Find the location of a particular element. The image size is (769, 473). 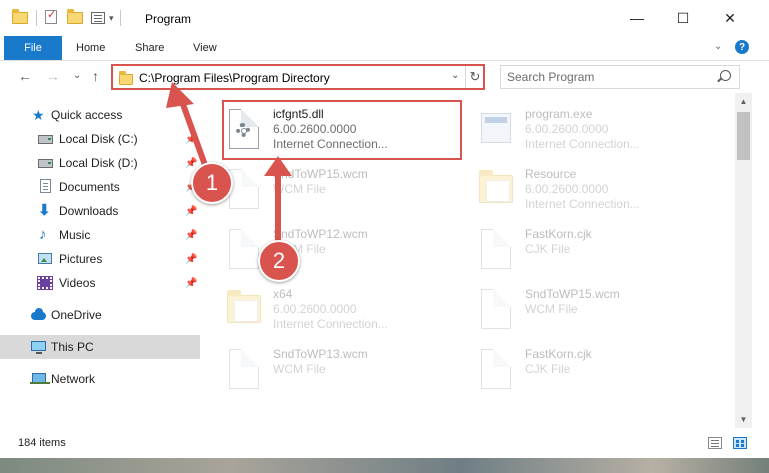

file-name: Resource is located at coordinates (551, 174).